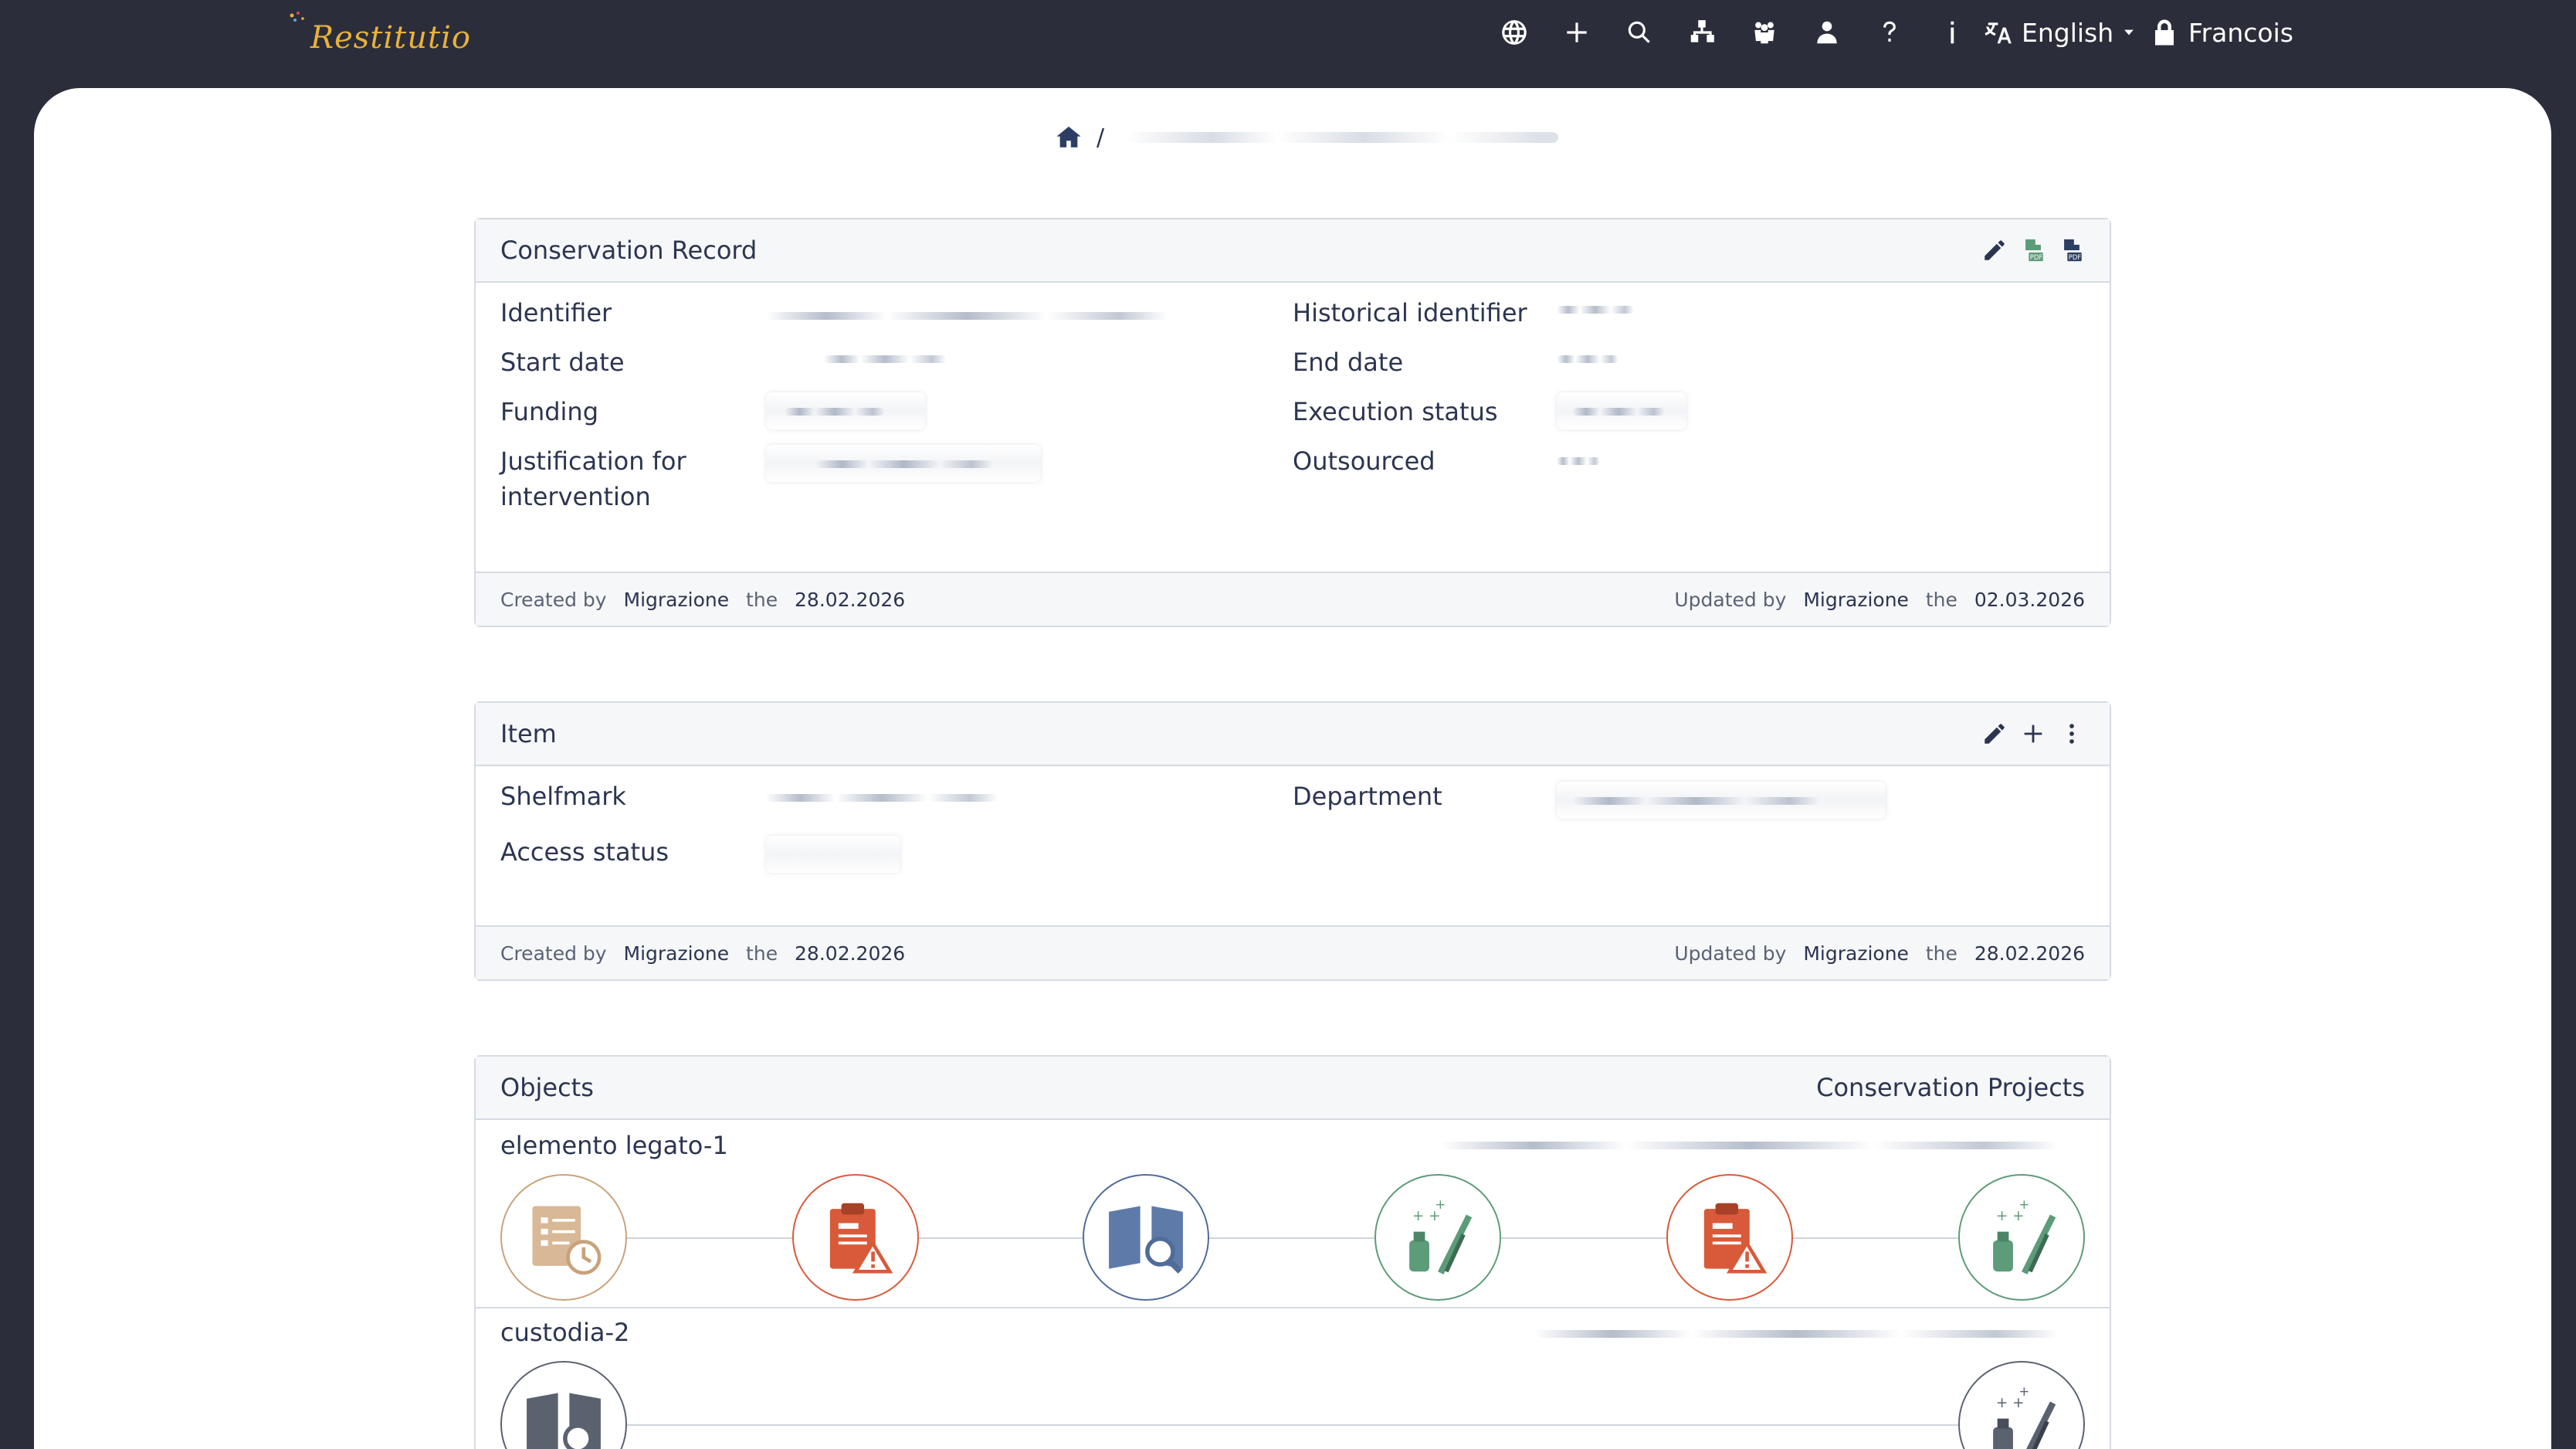 Image resolution: width=2576 pixels, height=1449 pixels. Describe the element at coordinates (2068, 32) in the screenshot. I see `language-label: English` at that location.